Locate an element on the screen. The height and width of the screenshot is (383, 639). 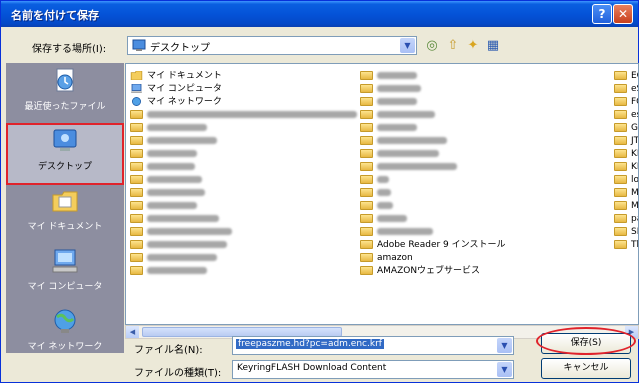
scroll-left-icon: ◀ is located at coordinates (132, 332).